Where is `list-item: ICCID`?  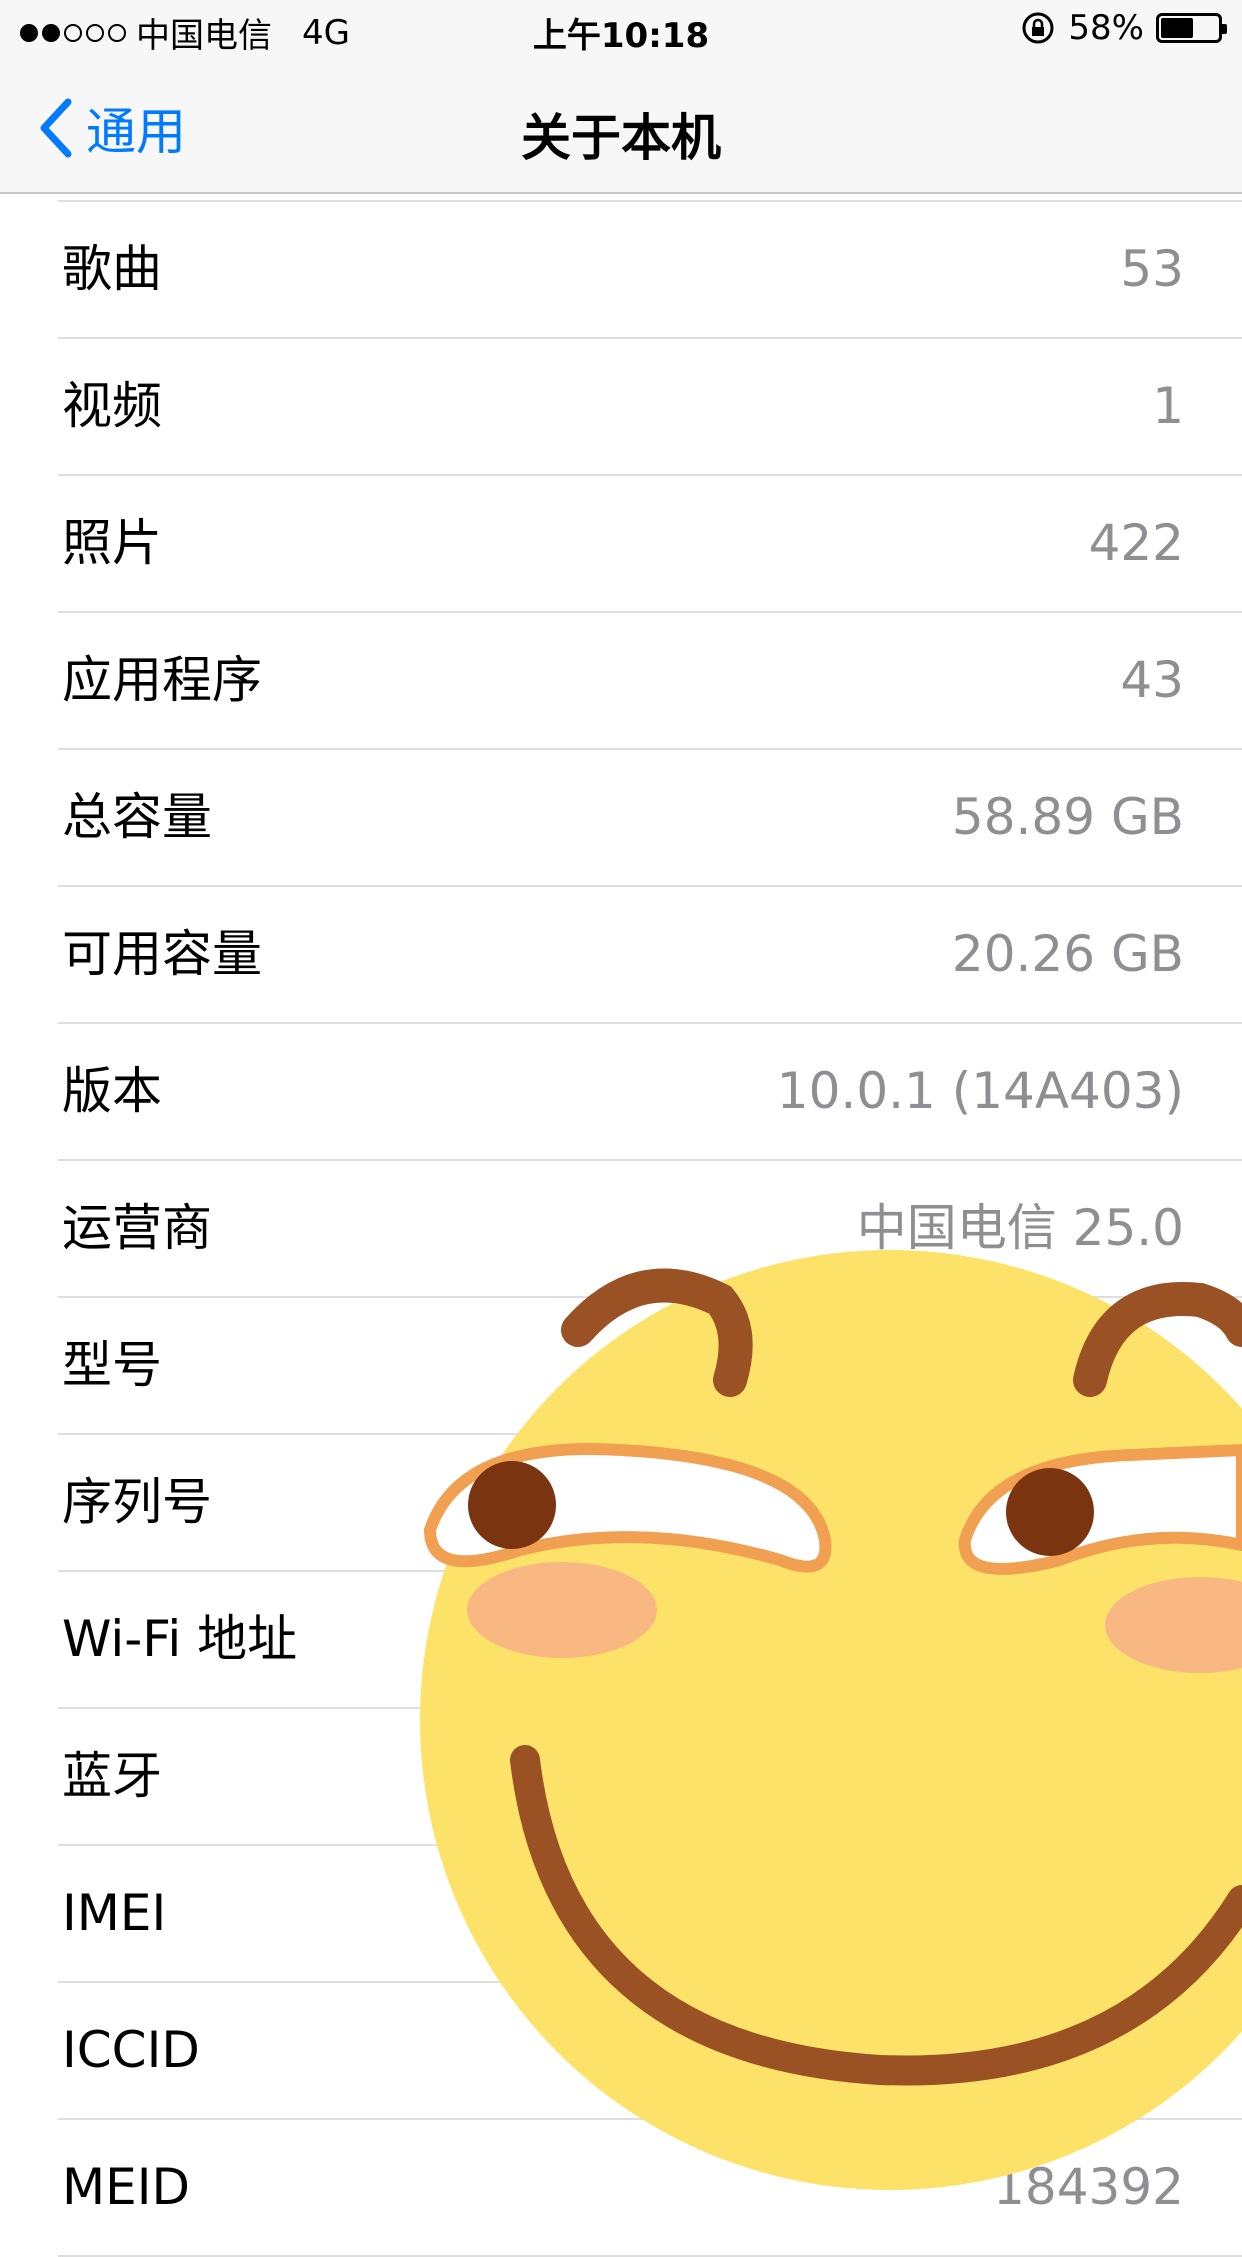 list-item: ICCID is located at coordinates (650, 2051).